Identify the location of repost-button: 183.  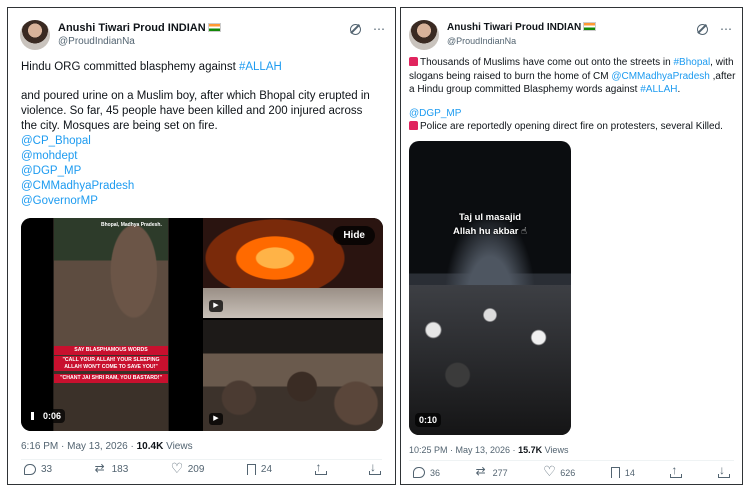
(112, 468).